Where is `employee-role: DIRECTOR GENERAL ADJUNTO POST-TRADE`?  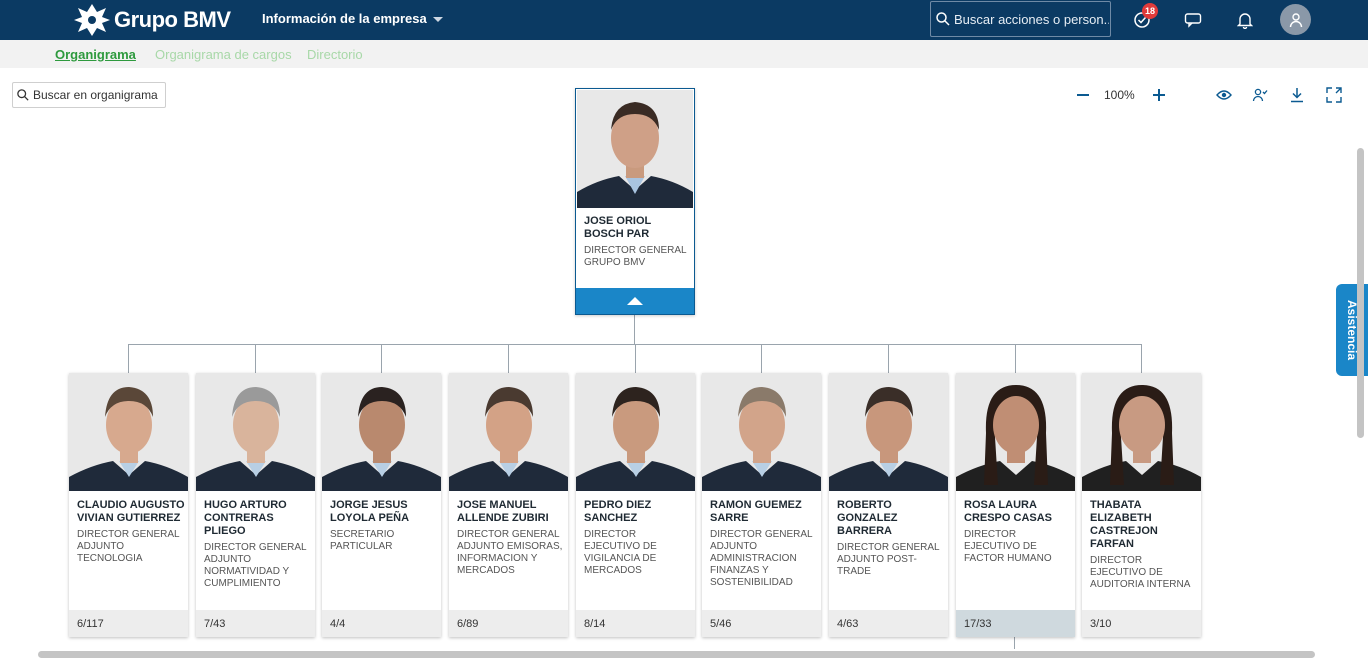 employee-role: DIRECTOR GENERAL ADJUNTO POST-TRADE is located at coordinates (888, 559).